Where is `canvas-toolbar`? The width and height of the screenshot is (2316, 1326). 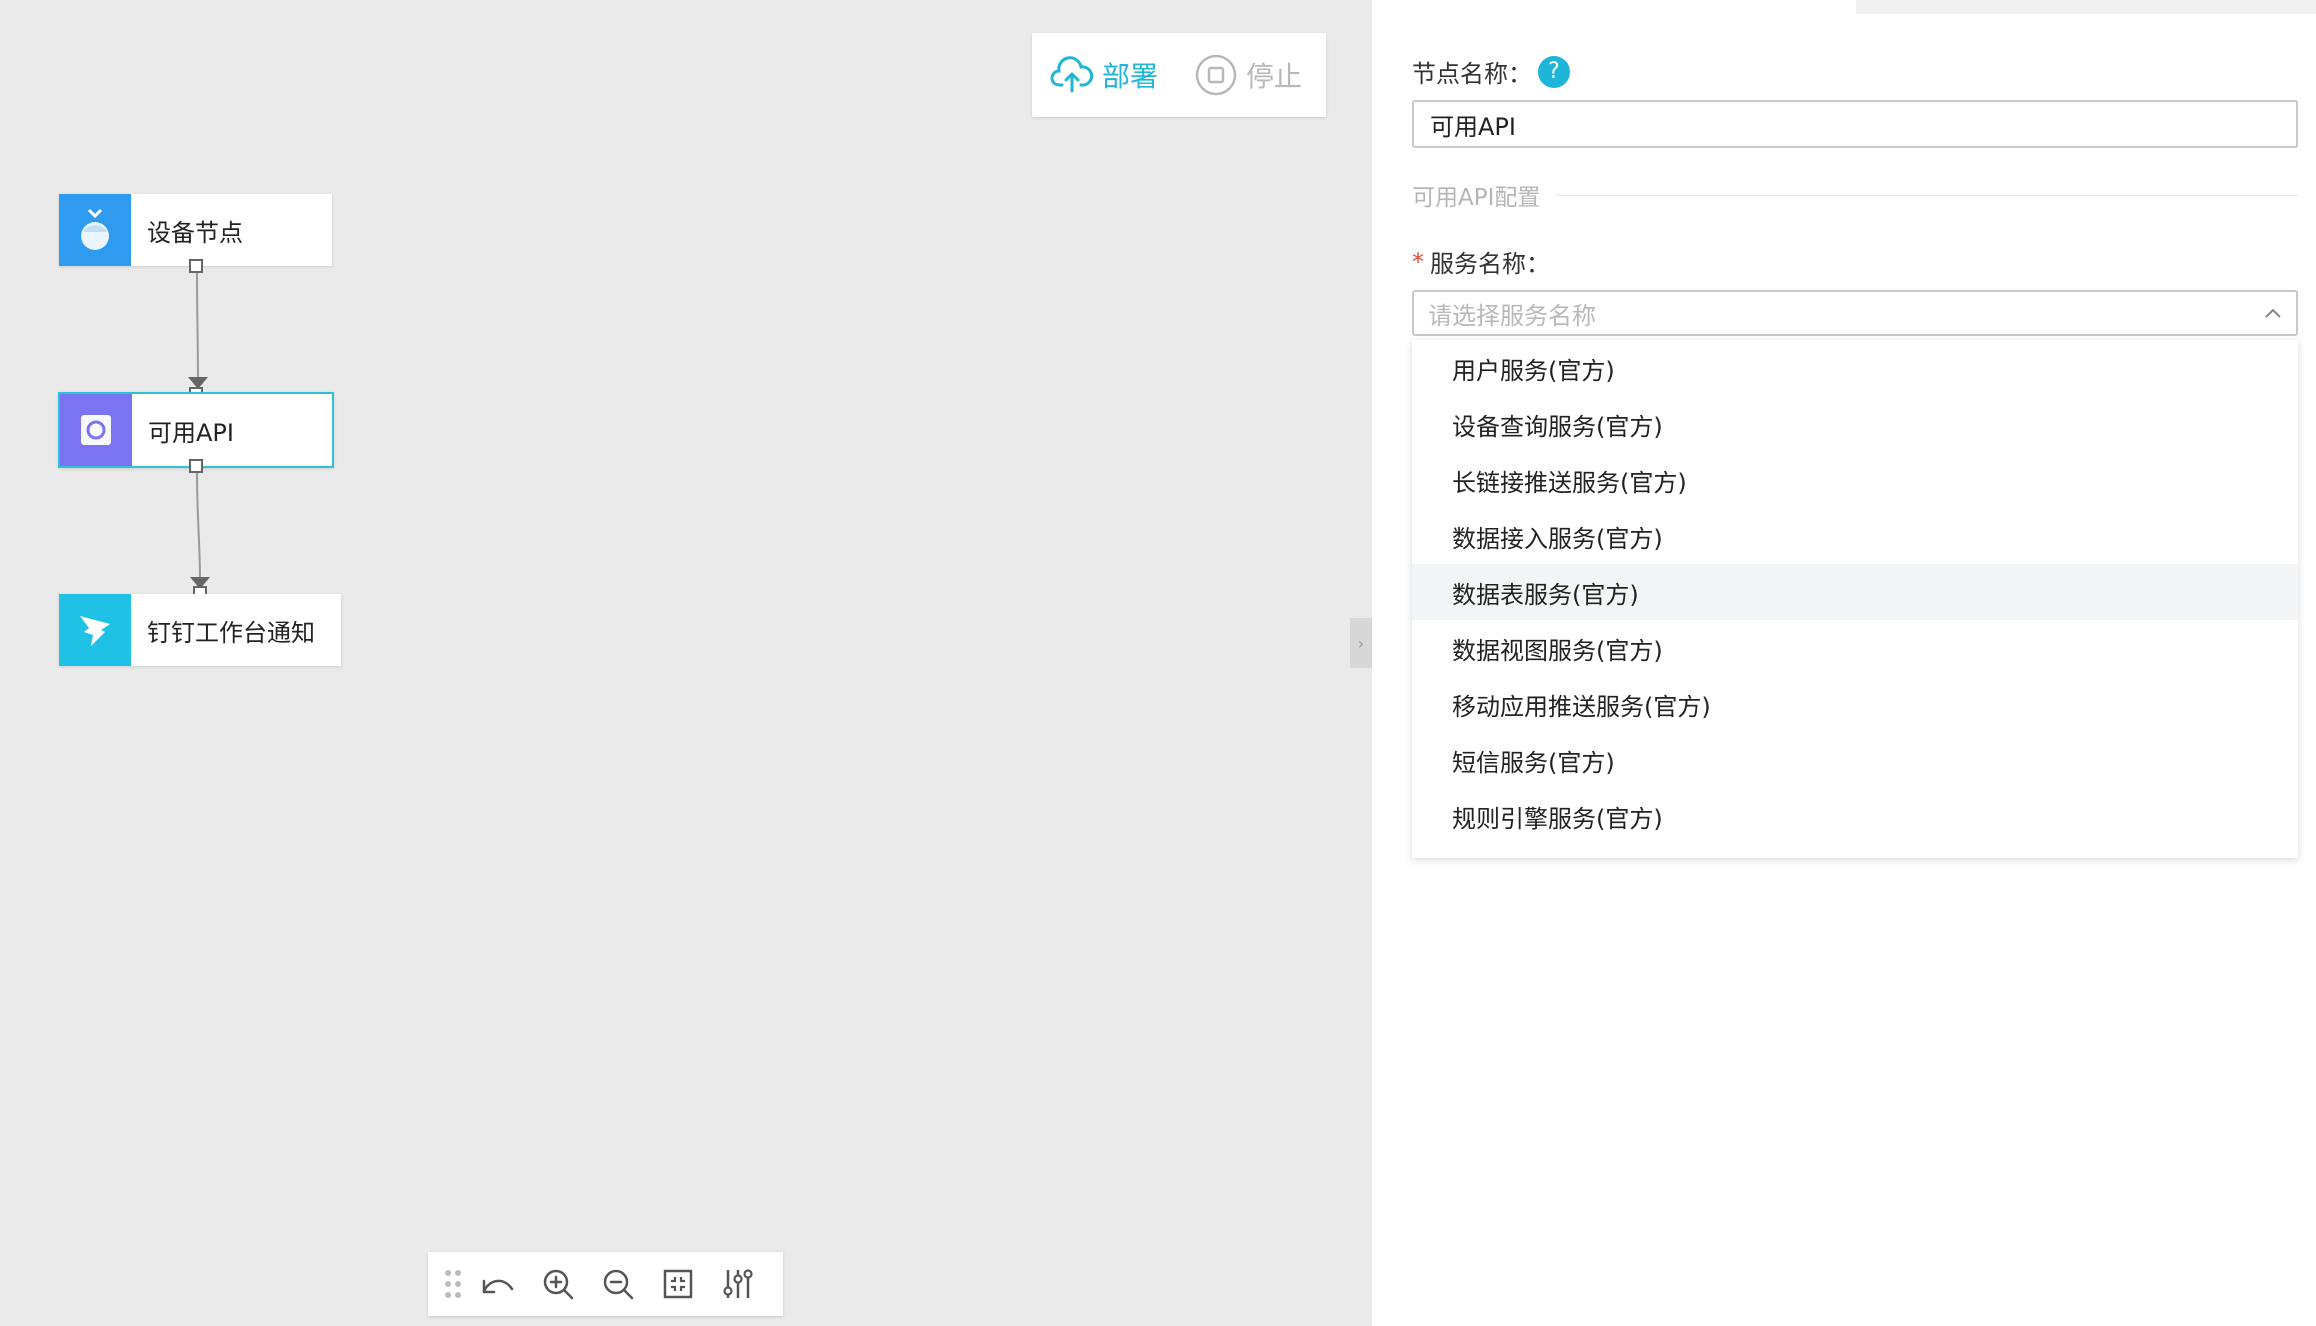
canvas-toolbar is located at coordinates (605, 1284).